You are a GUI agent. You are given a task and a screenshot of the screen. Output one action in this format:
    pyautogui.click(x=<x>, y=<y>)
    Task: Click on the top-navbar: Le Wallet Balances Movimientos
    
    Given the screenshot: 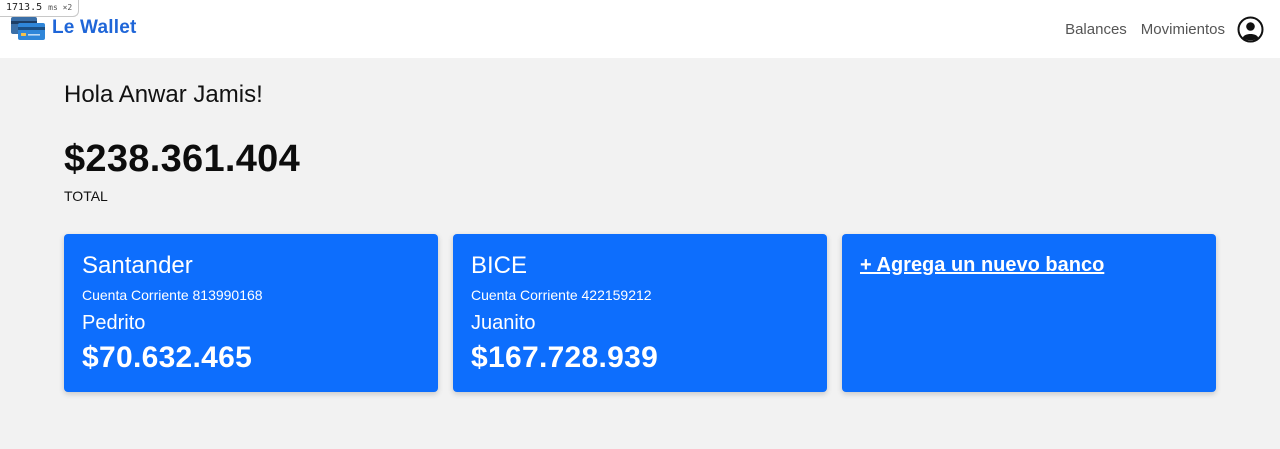 What is the action you would take?
    pyautogui.click(x=640, y=29)
    